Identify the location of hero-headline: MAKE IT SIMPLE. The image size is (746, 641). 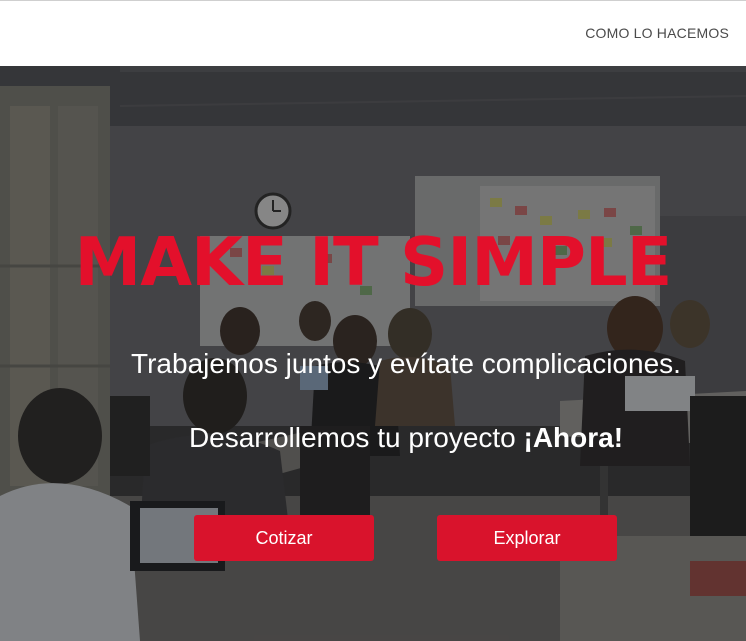
(373, 262).